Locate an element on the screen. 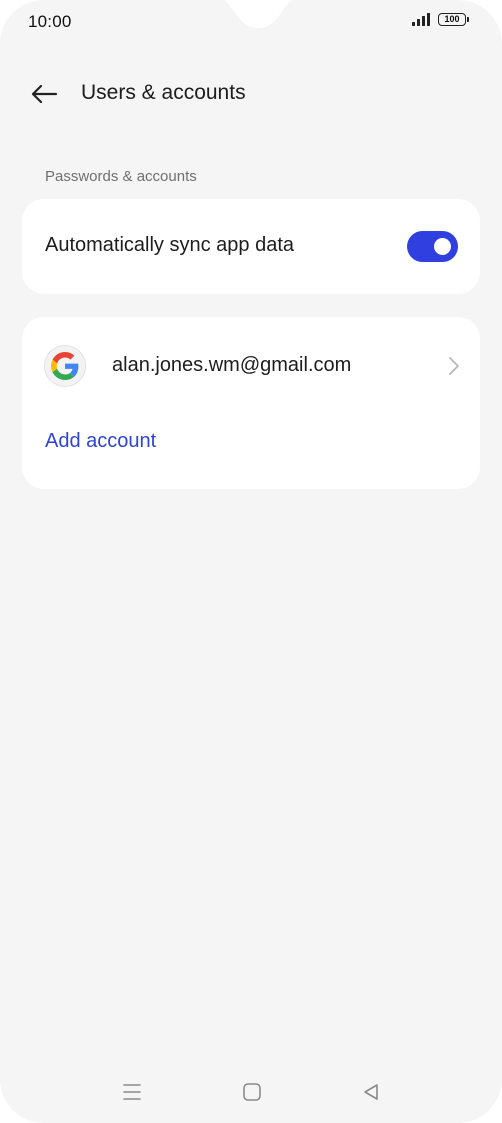  back-triangle-icon is located at coordinates (371, 1092).